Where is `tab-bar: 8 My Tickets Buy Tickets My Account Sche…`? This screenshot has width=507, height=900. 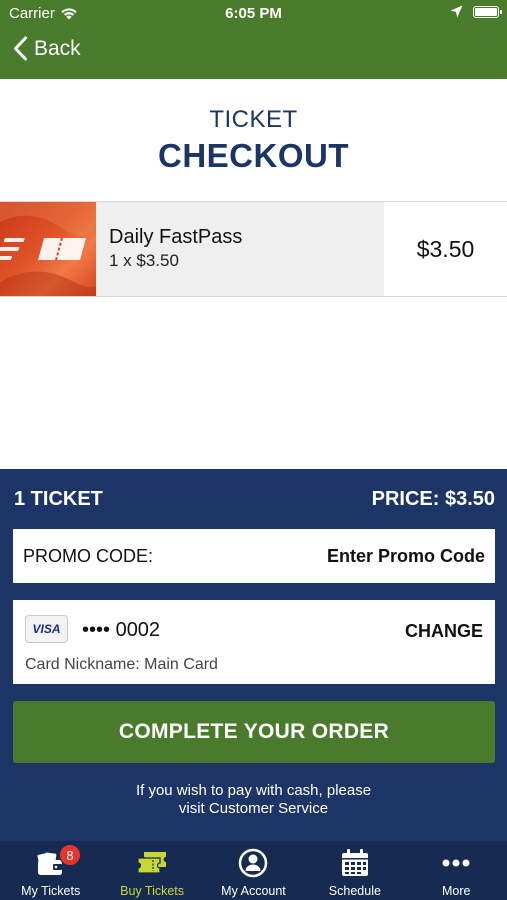 tab-bar: 8 My Tickets Buy Tickets My Account Sche… is located at coordinates (253, 870).